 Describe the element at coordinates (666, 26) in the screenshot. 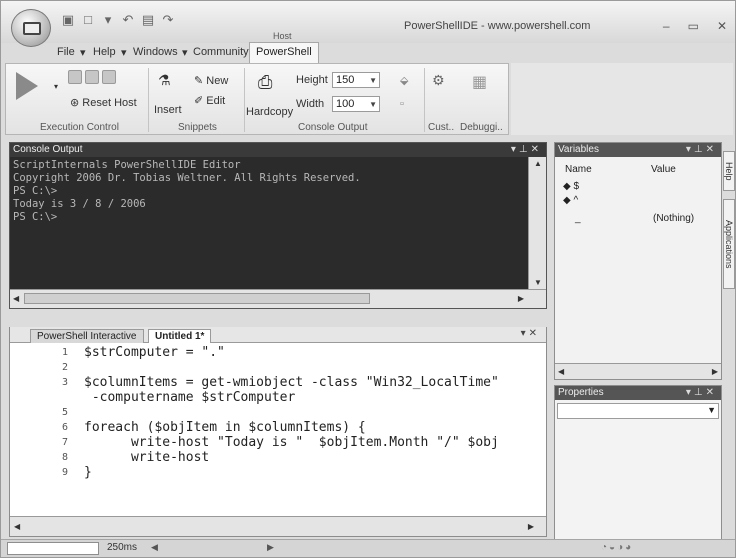

I see `minimize-icon: –` at that location.